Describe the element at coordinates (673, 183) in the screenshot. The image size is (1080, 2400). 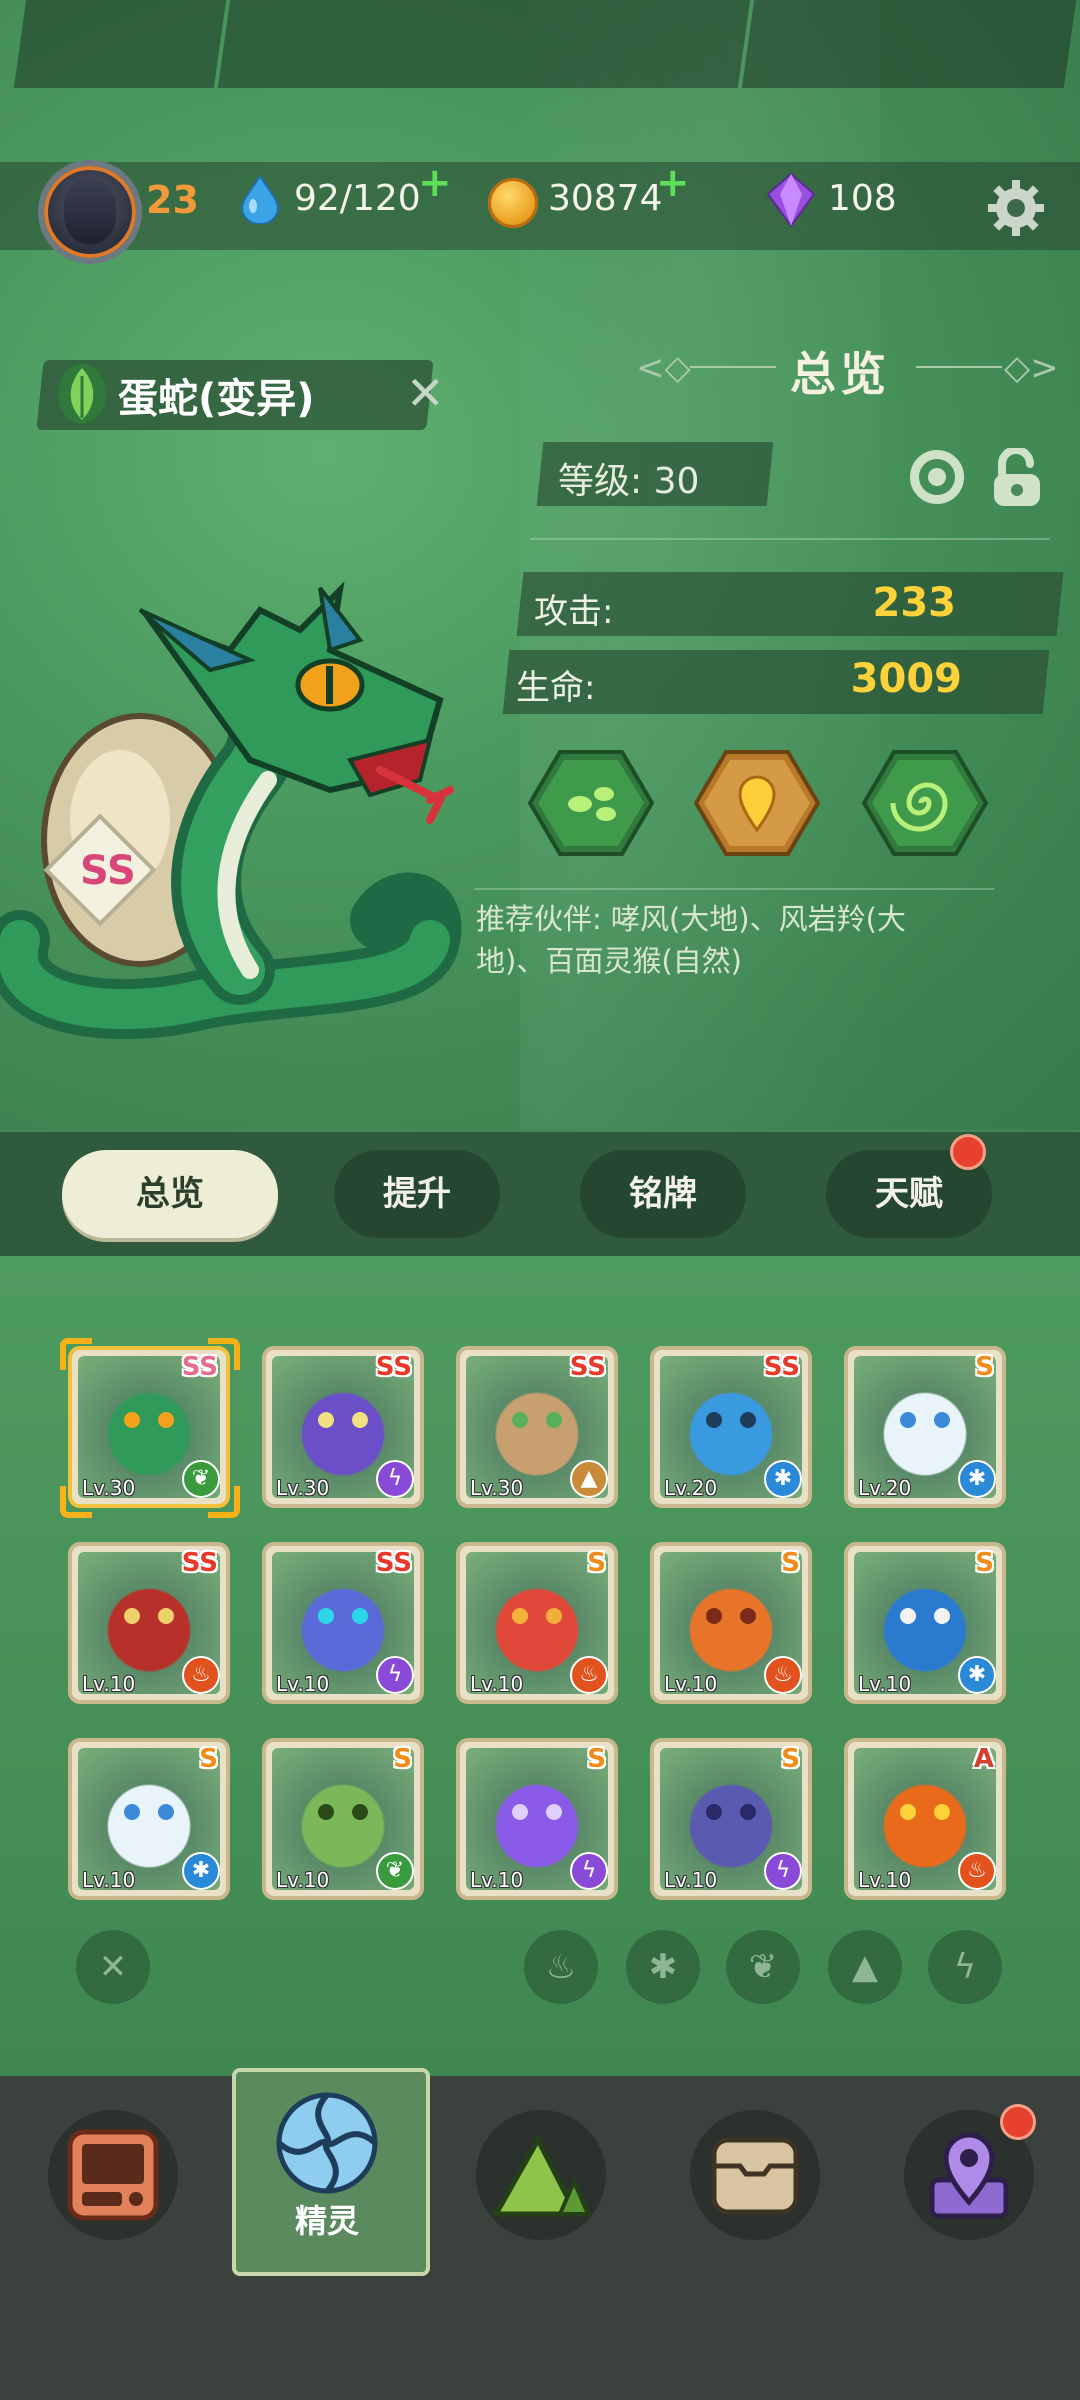
I see `add-coins-button: +` at that location.